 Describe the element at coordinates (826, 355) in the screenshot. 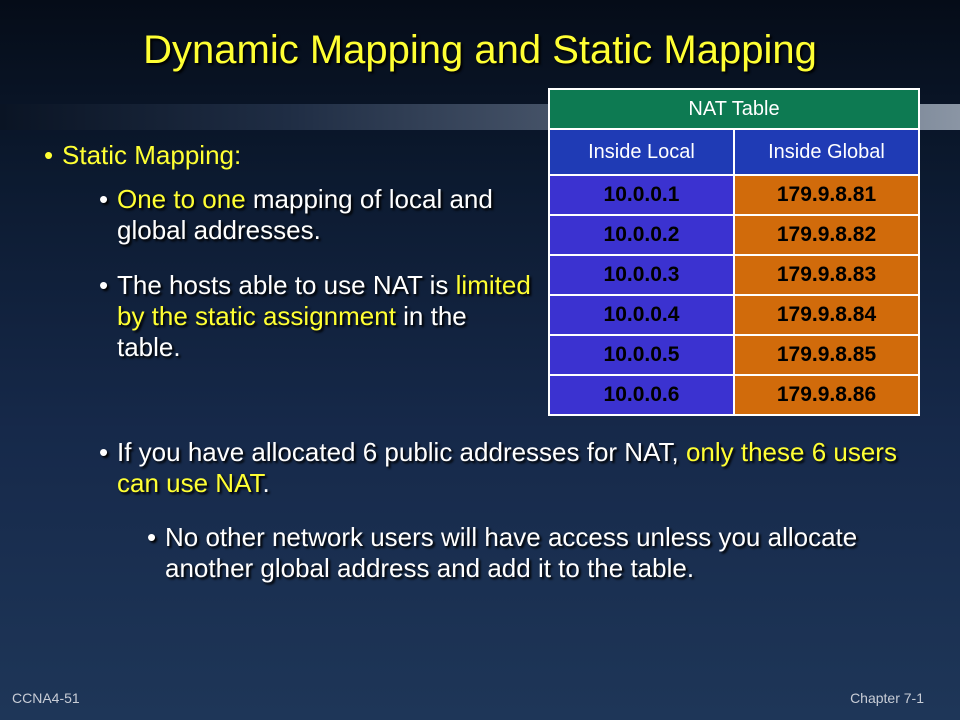

I see `inside-global-cell: 179.9.8.85` at that location.